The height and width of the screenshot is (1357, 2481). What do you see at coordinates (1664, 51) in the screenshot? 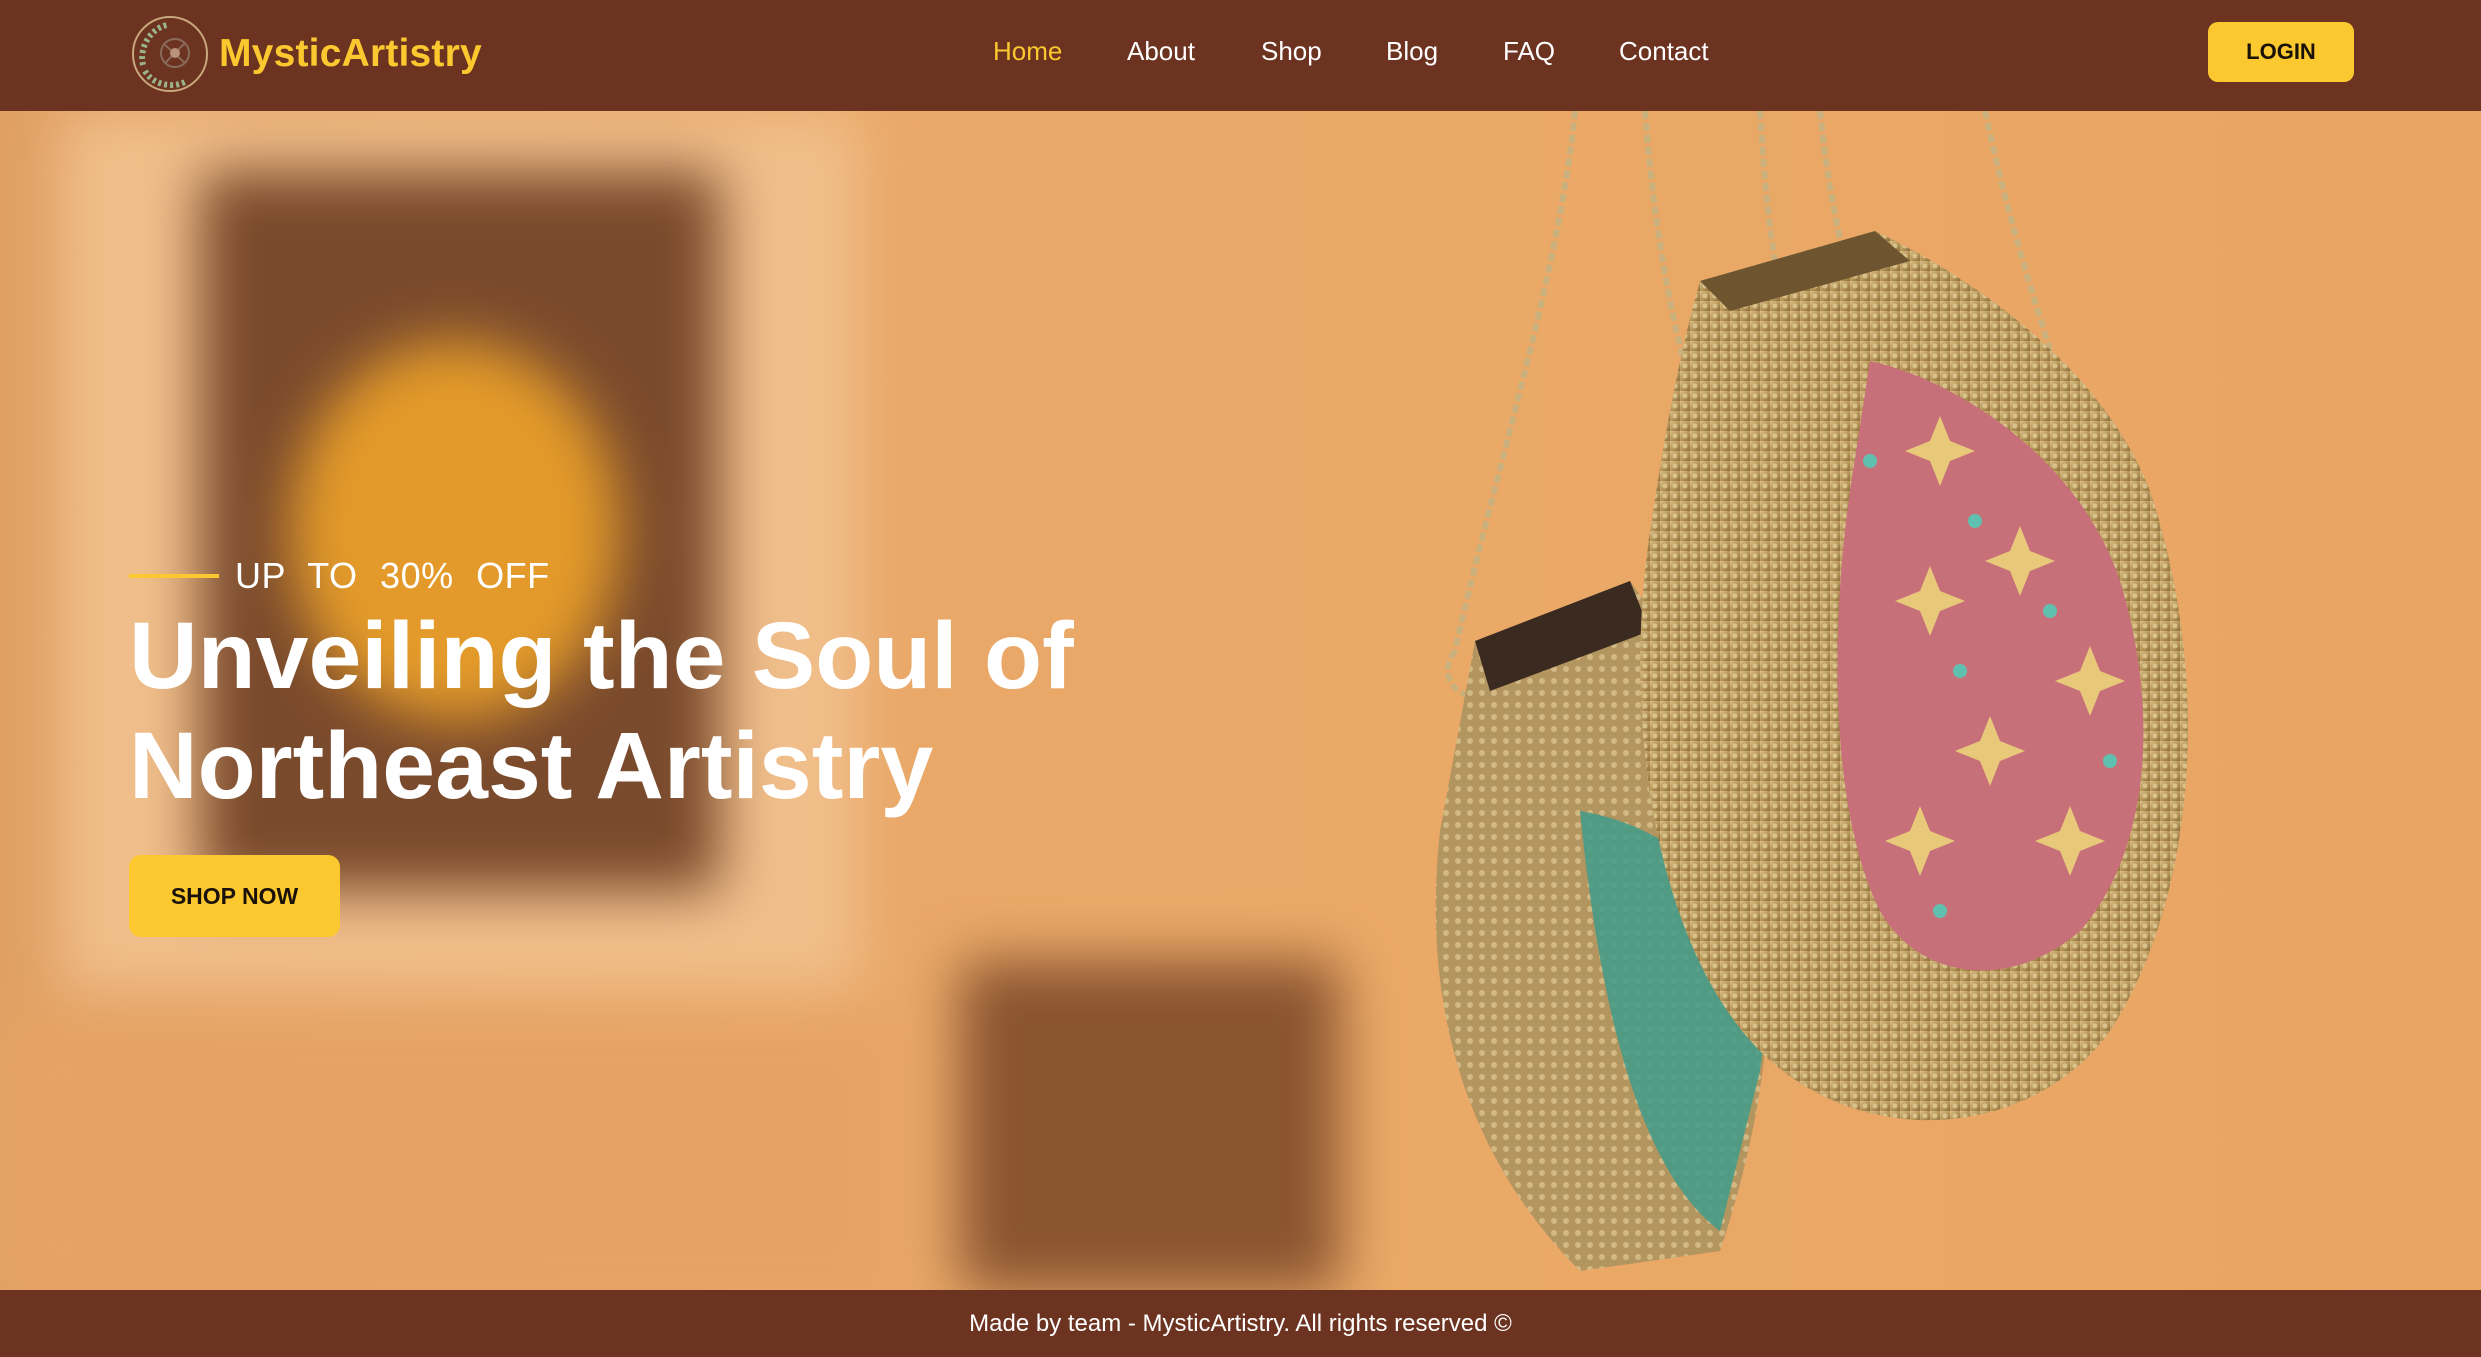
I see `nav-contact: Contact` at bounding box center [1664, 51].